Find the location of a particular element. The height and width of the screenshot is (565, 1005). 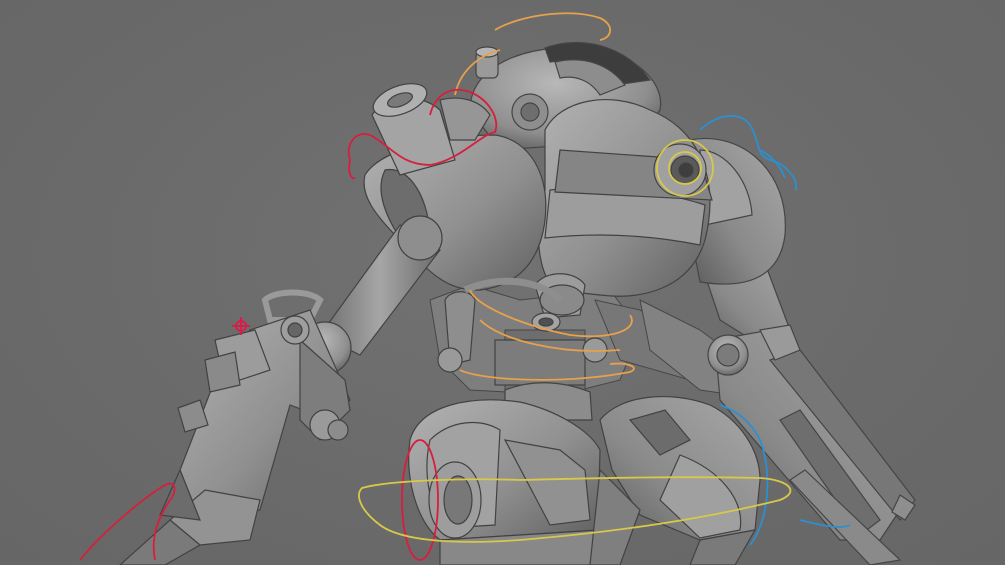

rig-curve-left-arm is located at coordinates (352, 169).